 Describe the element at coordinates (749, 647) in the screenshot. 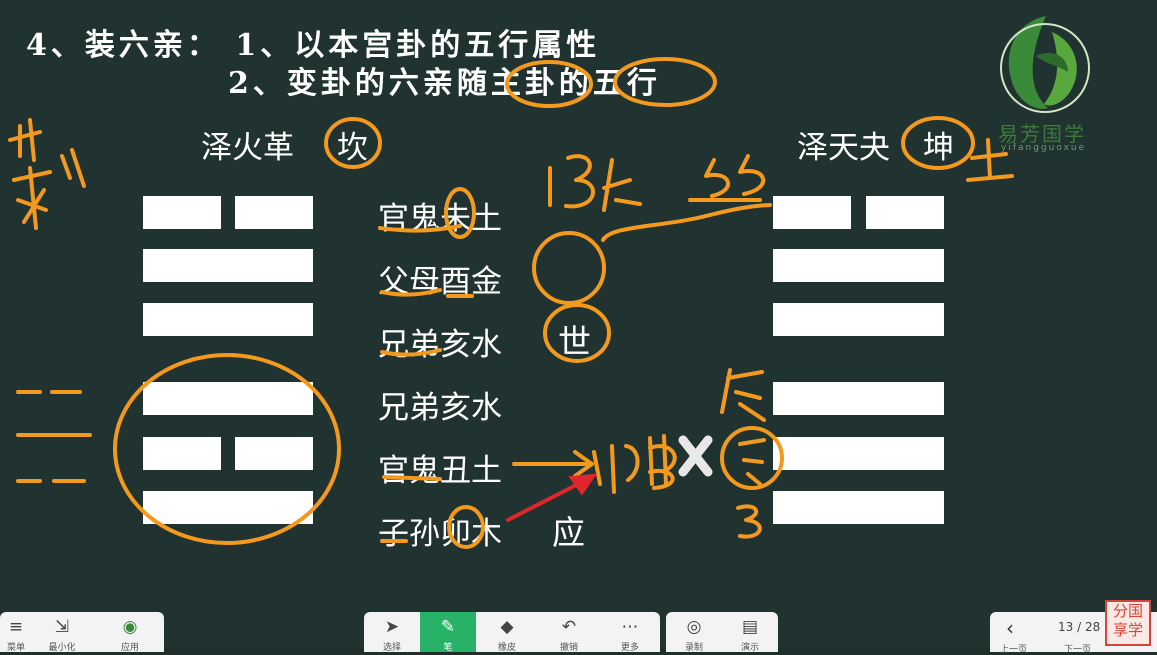

I see `present-label: 演示` at that location.